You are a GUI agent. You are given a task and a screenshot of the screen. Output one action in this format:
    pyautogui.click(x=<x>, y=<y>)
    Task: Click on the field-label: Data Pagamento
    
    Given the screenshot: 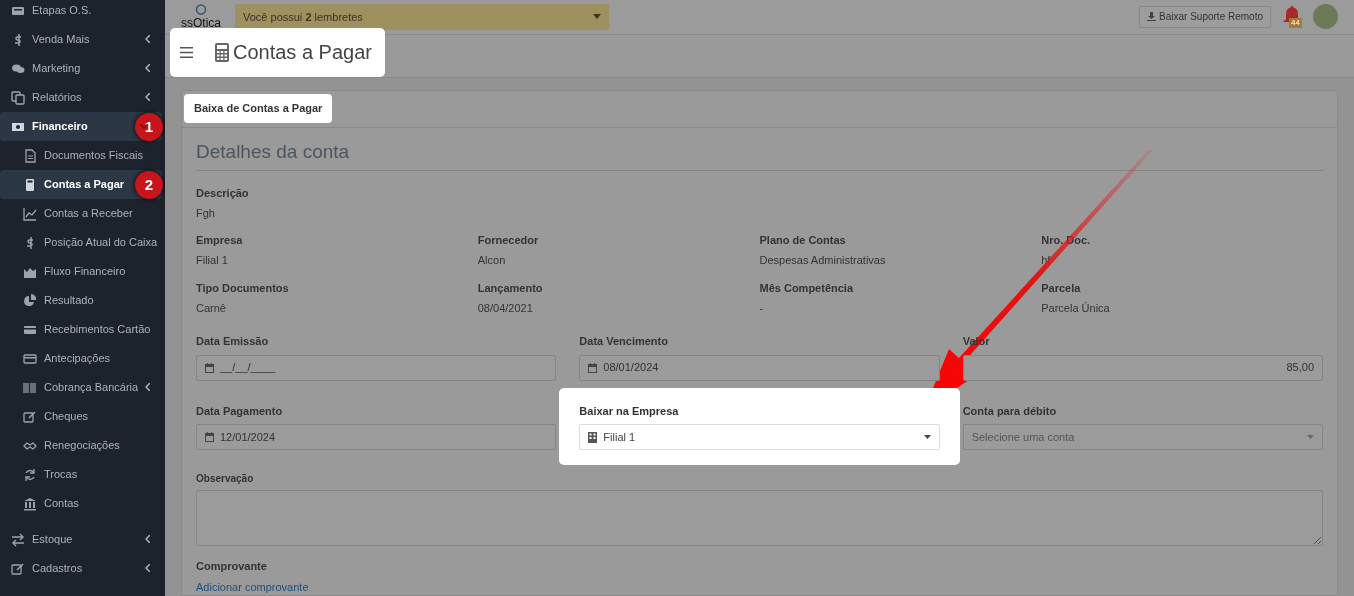 What is the action you would take?
    pyautogui.click(x=239, y=411)
    